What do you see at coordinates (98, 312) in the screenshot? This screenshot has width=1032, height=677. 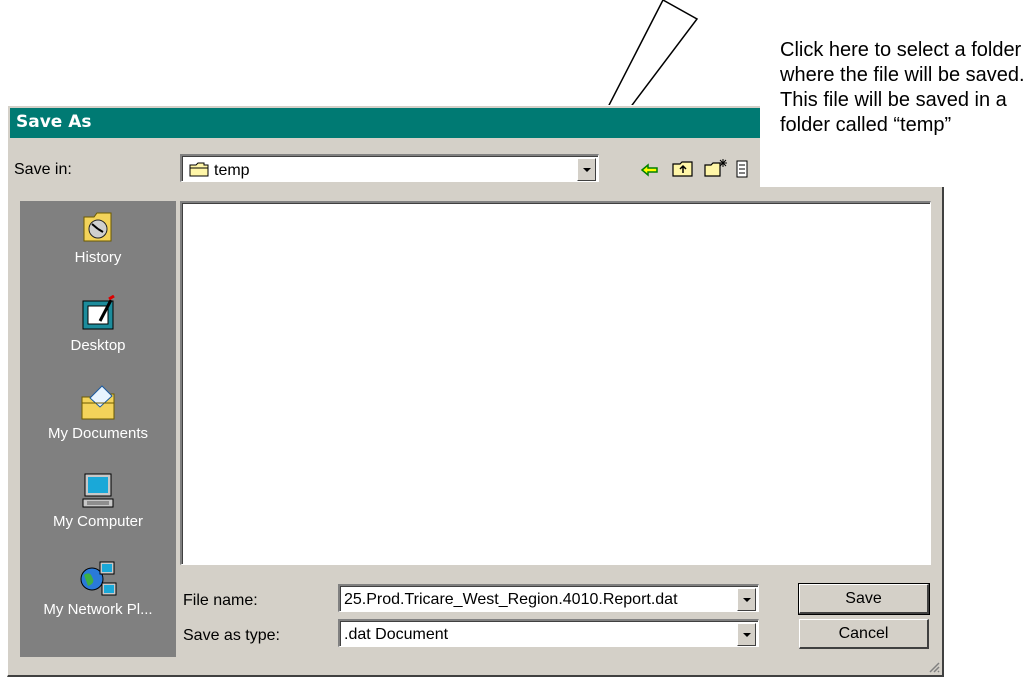 I see `desktop-icon` at bounding box center [98, 312].